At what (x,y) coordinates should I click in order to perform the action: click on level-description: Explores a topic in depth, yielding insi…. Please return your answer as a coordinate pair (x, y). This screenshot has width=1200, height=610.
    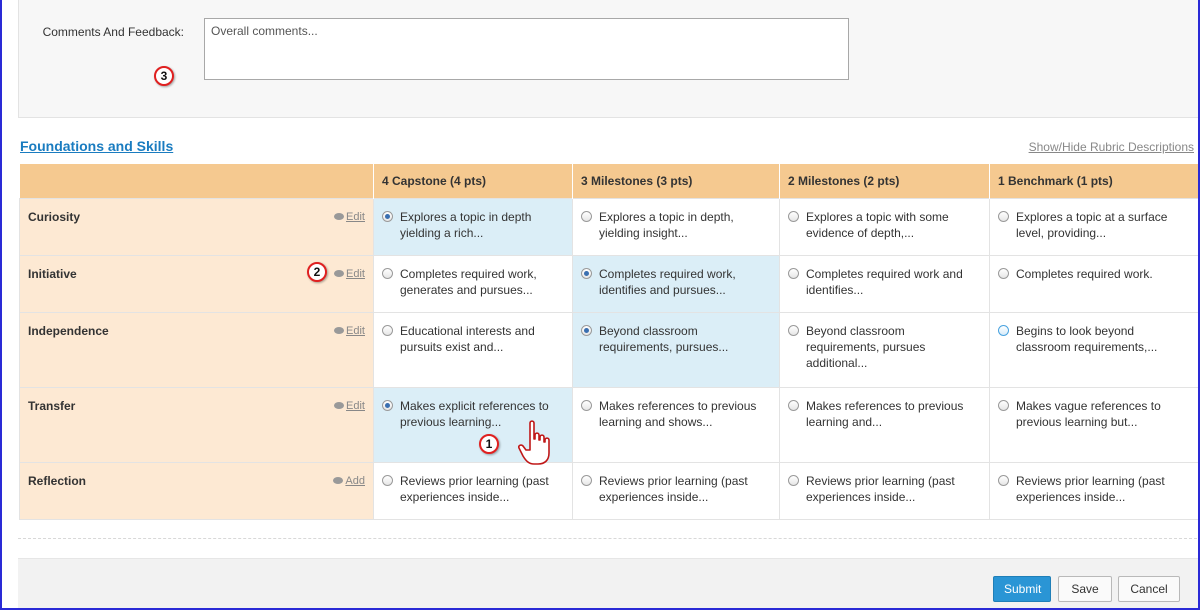
    Looking at the image, I should click on (666, 224).